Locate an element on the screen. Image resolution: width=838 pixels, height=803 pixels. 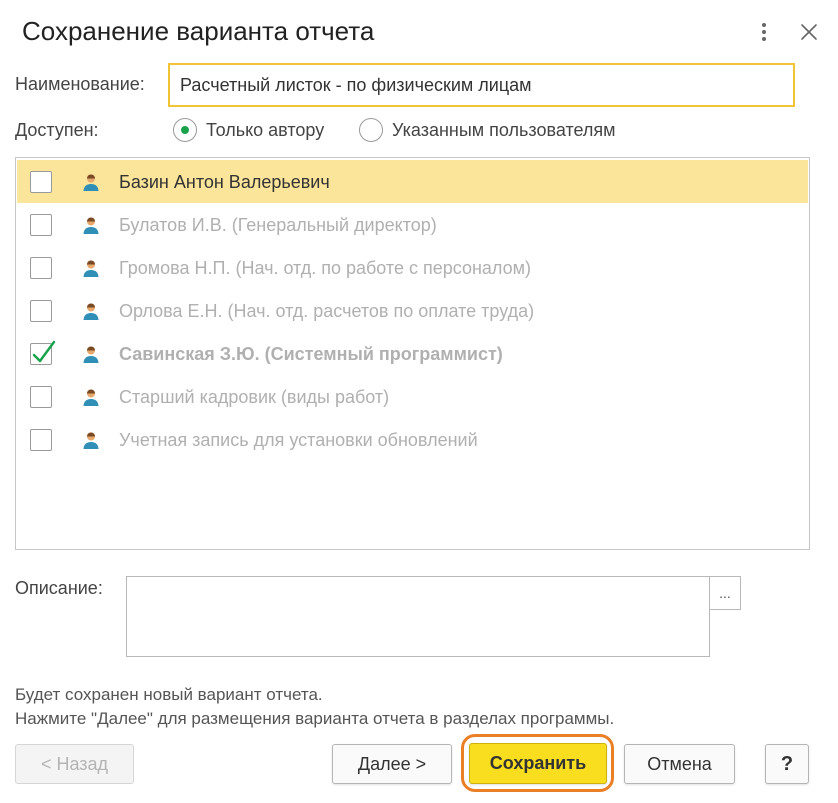
cancel-button: Отмена is located at coordinates (679, 764).